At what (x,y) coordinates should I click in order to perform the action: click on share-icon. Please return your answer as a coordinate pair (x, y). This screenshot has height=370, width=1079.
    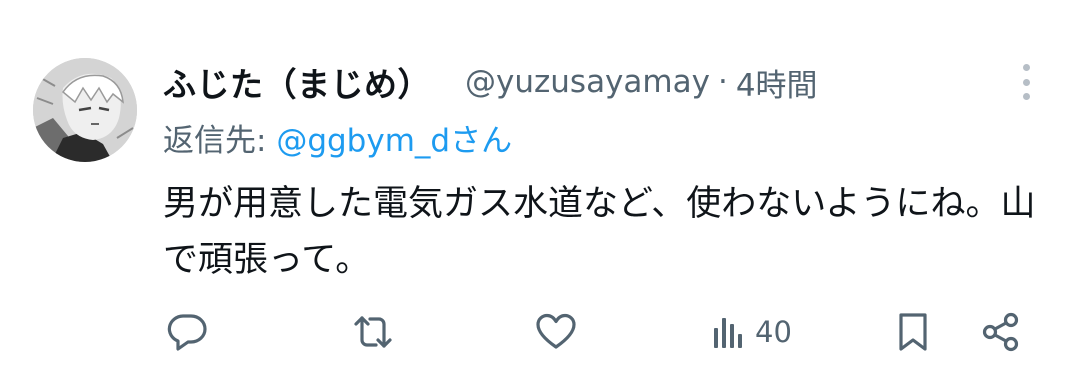
    Looking at the image, I should click on (1000, 332).